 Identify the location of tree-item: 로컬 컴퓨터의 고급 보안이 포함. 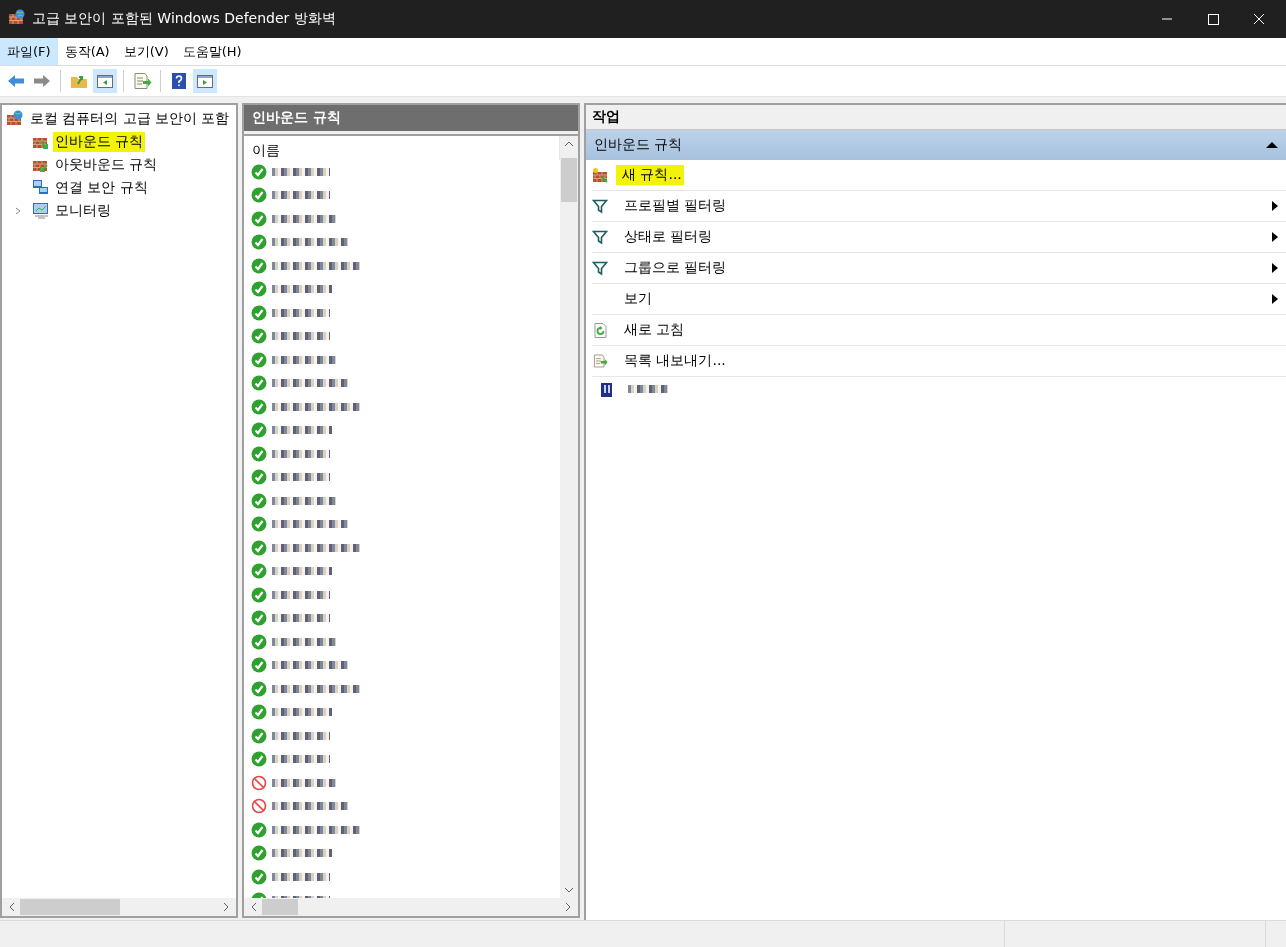
(130, 118).